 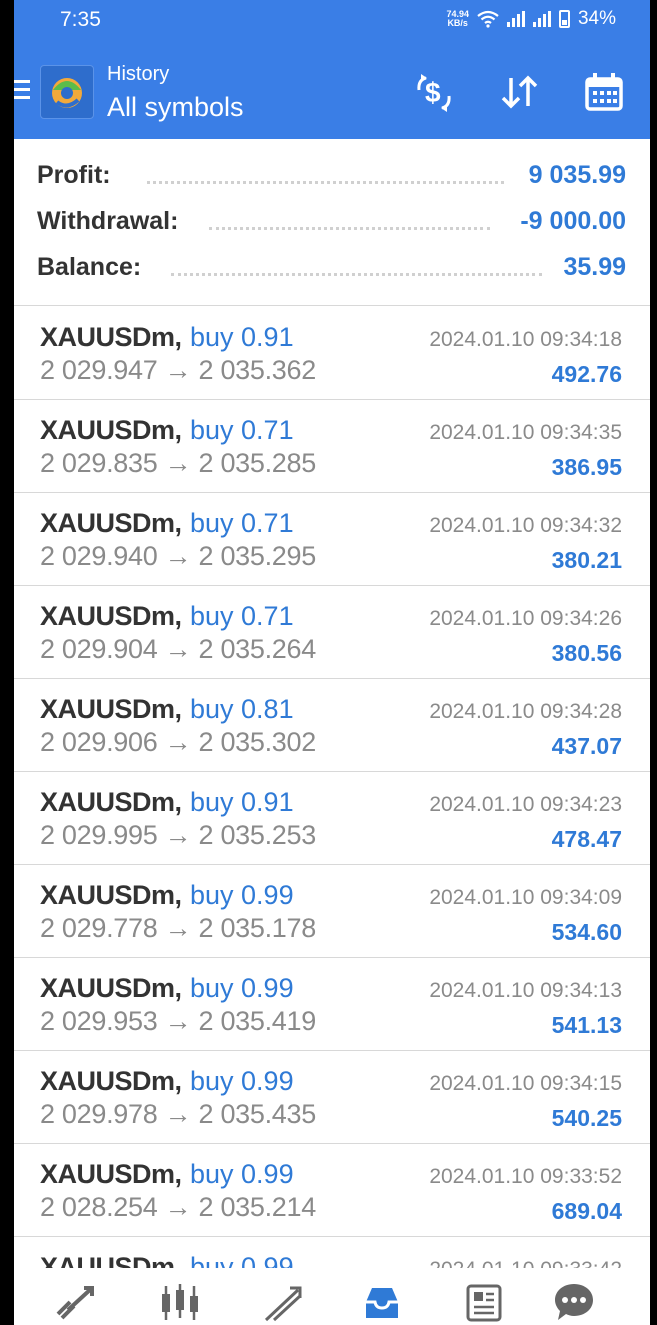 What do you see at coordinates (525, 1083) in the screenshot?
I see `deal-time: 2024.01.10 09:34:15` at bounding box center [525, 1083].